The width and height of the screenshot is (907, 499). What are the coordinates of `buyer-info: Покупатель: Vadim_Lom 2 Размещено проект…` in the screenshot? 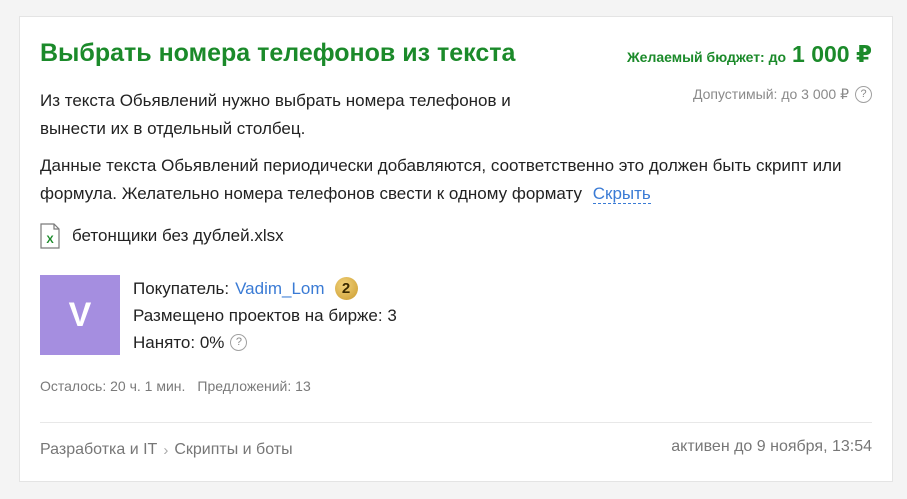 It's located at (265, 315).